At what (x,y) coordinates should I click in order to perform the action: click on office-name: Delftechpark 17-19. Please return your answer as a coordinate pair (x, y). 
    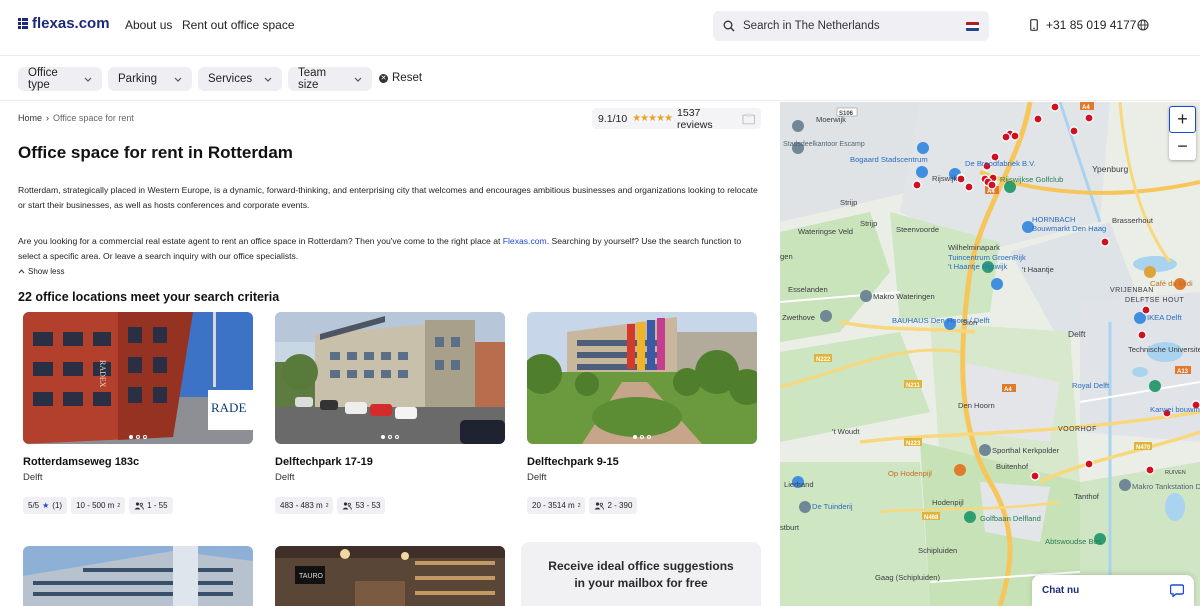
    Looking at the image, I should click on (390, 462).